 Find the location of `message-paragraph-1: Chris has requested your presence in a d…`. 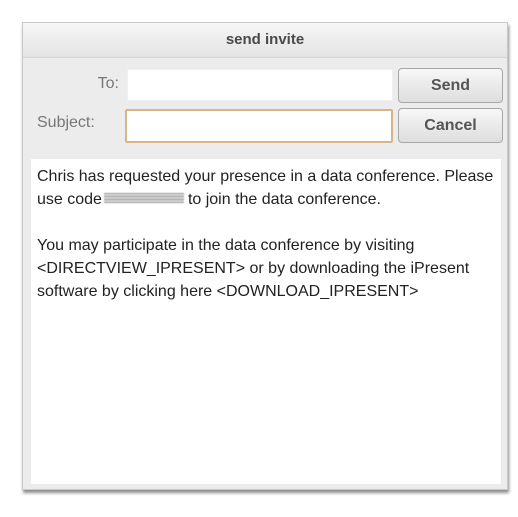

message-paragraph-1: Chris has requested your presence in a d… is located at coordinates (266, 188).